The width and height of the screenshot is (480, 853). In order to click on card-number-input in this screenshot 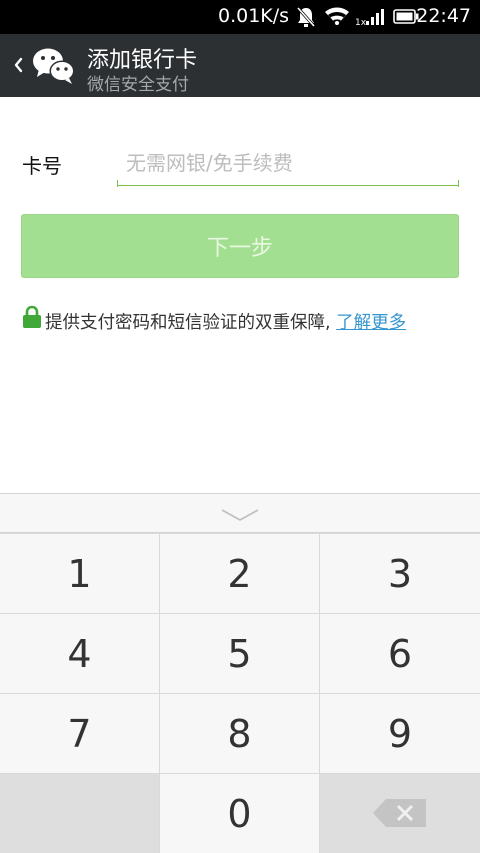, I will do `click(288, 163)`.